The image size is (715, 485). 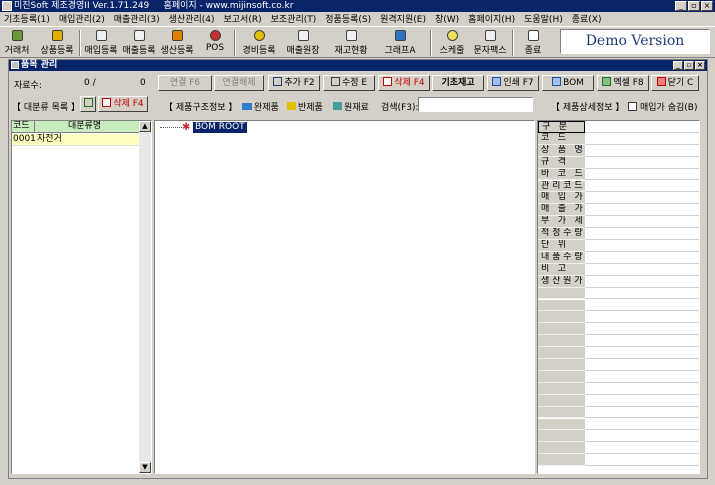 What do you see at coordinates (447, 18) in the screenshot?
I see `menu-window: 창(W)` at bounding box center [447, 18].